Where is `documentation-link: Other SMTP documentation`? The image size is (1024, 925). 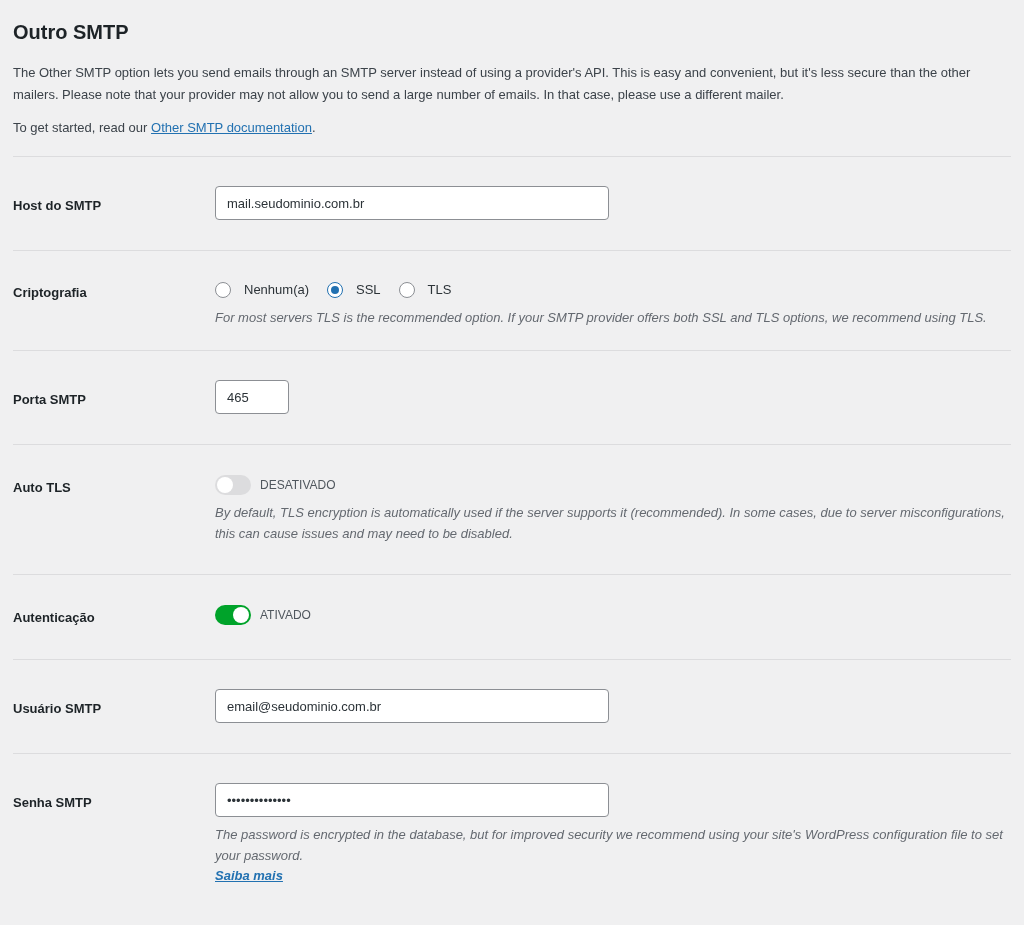
documentation-link: Other SMTP documentation is located at coordinates (231, 127).